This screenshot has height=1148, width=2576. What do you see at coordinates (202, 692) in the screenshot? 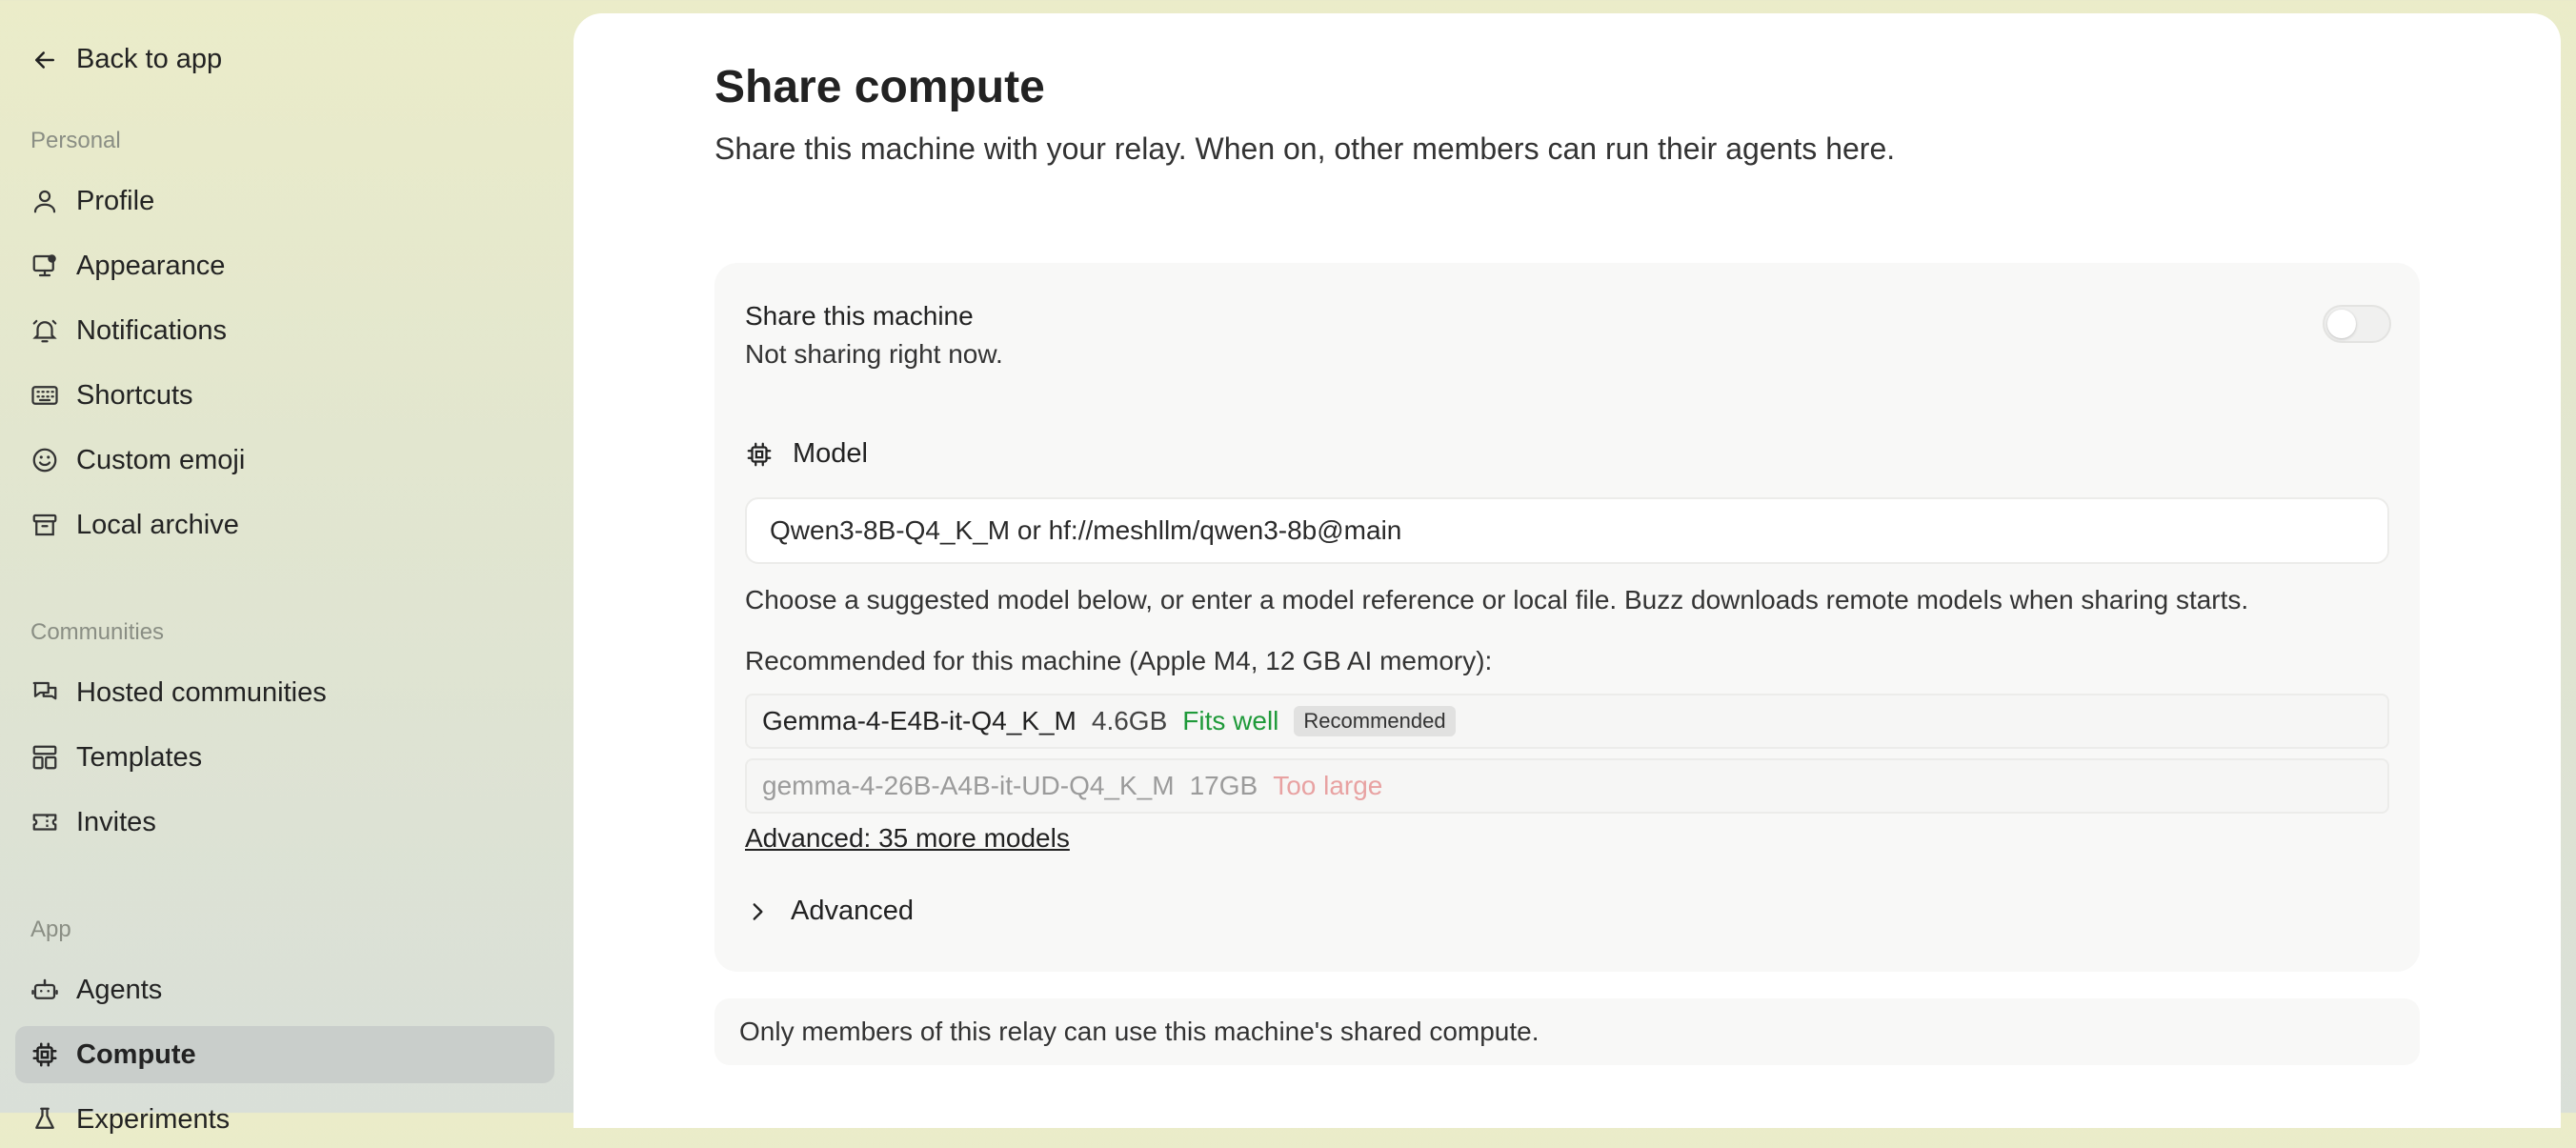
I see `sidebar-item-label: Hosted communities` at bounding box center [202, 692].